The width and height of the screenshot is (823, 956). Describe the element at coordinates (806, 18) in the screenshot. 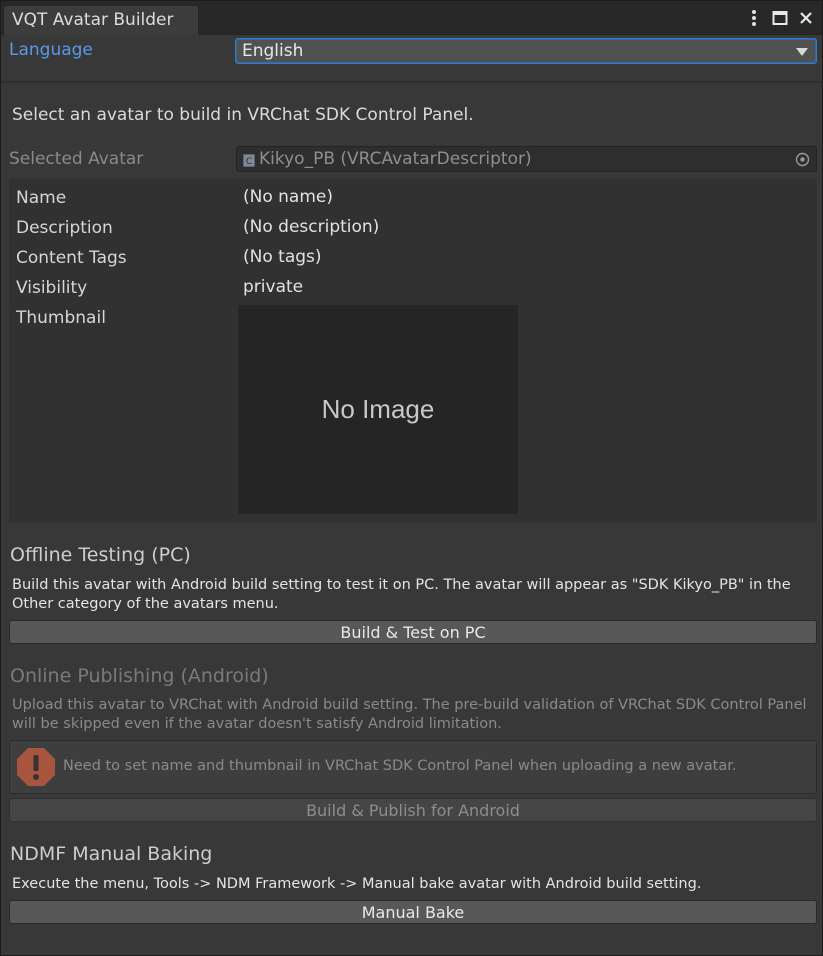

I see `close-icon` at that location.